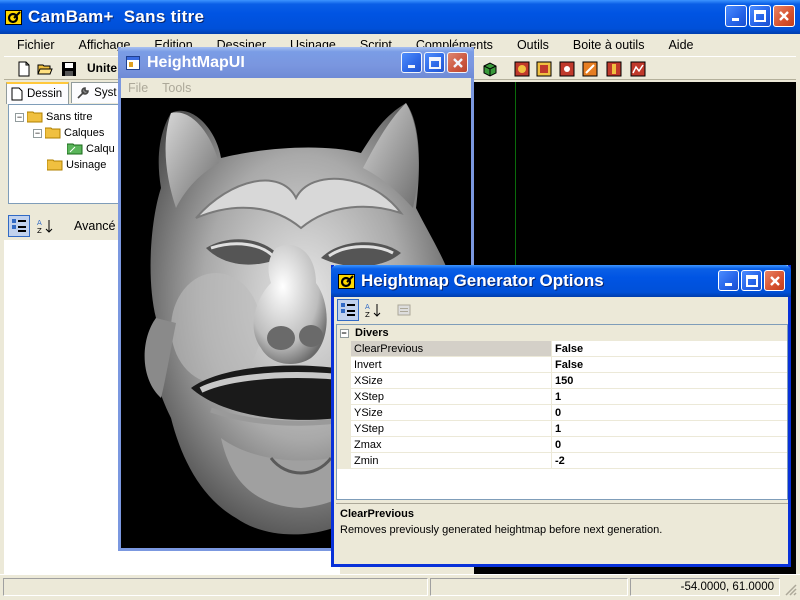 This screenshot has width=800, height=600. Describe the element at coordinates (784, 16) in the screenshot. I see `close-button` at that location.